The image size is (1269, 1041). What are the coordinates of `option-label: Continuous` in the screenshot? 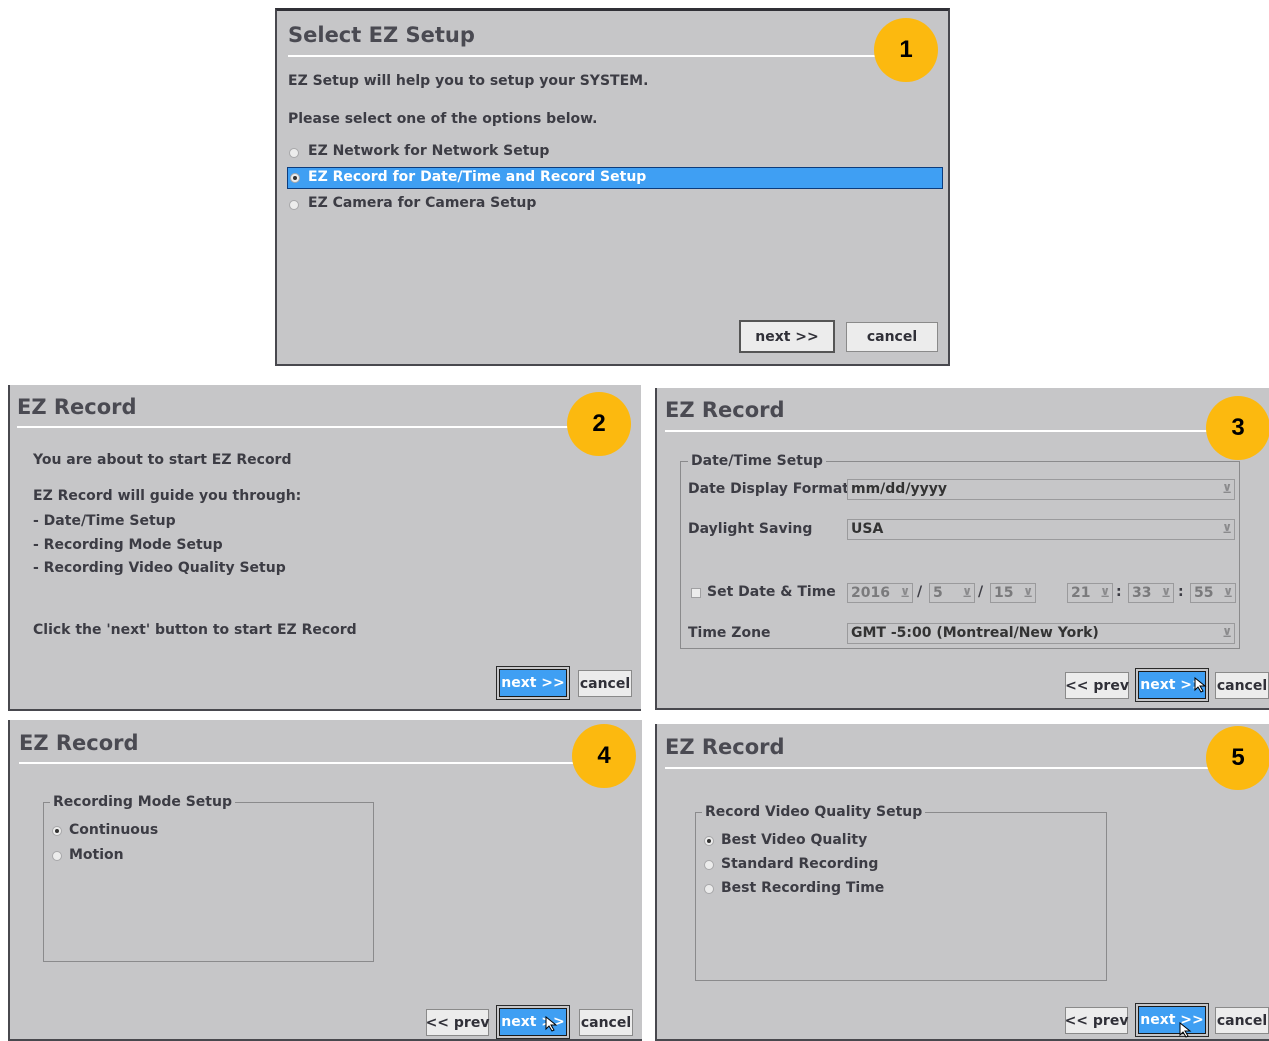 It's located at (114, 830).